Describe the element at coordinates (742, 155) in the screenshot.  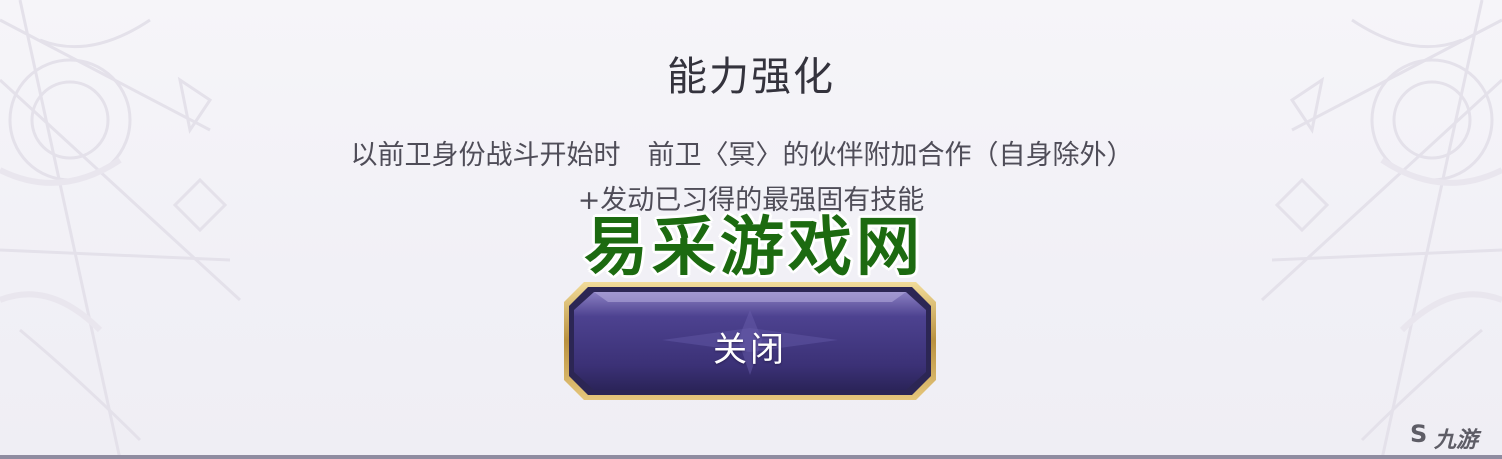
I see `description-line-1: 以前卫身份战斗开始时 前卫〈冥〉的伙伴附加合作（自身除外）` at that location.